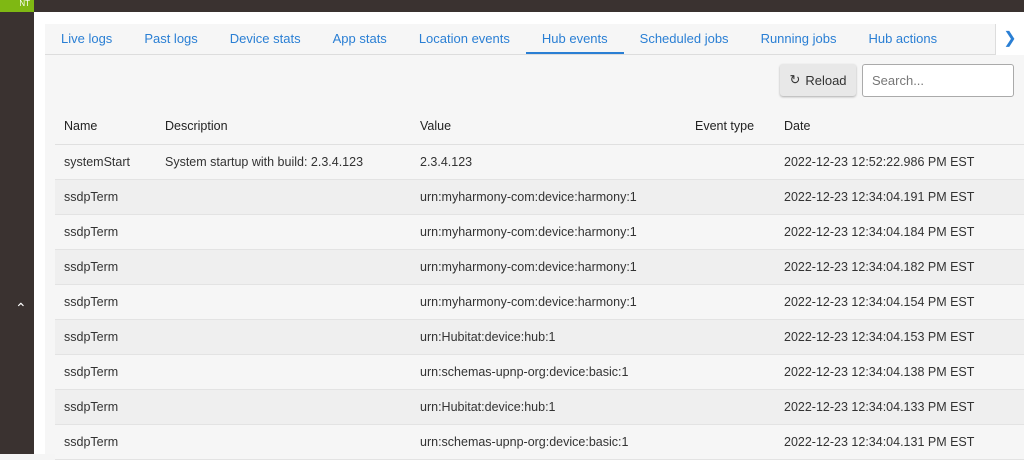 Image resolution: width=1024 pixels, height=460 pixels. What do you see at coordinates (899, 232) in the screenshot?
I see `cell-date: 2022-12-23 12:34:04.184 PM EST` at bounding box center [899, 232].